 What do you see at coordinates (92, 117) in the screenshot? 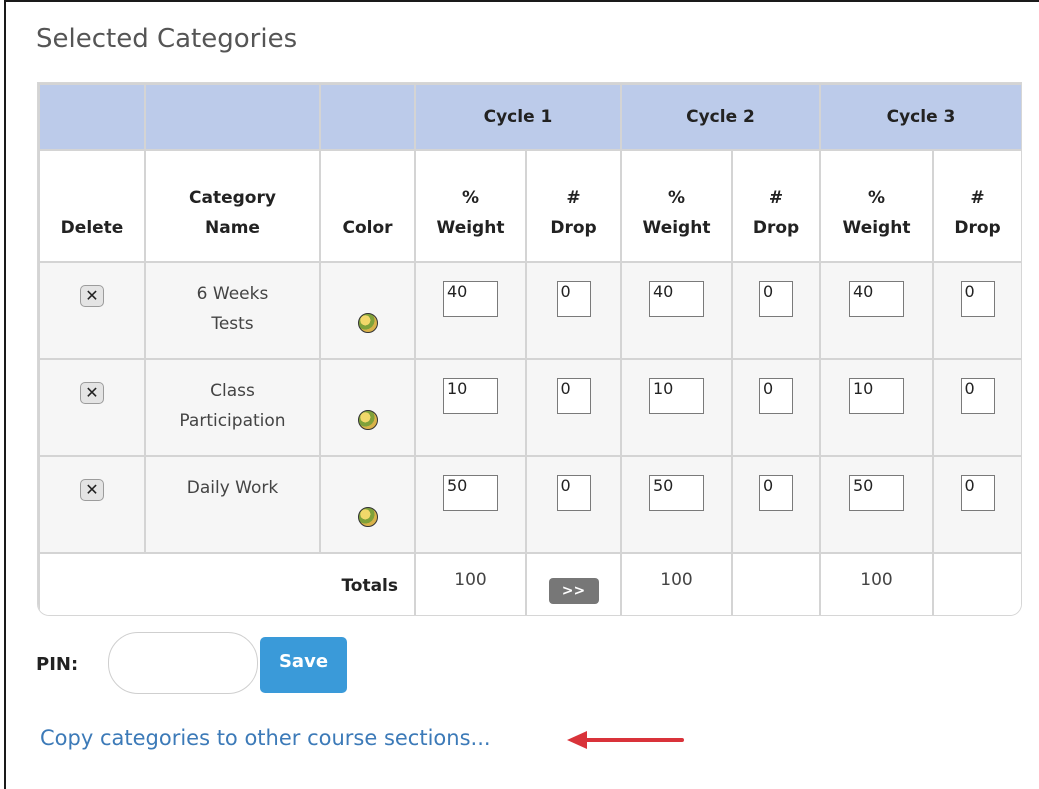
I see `header-blank-delete` at bounding box center [92, 117].